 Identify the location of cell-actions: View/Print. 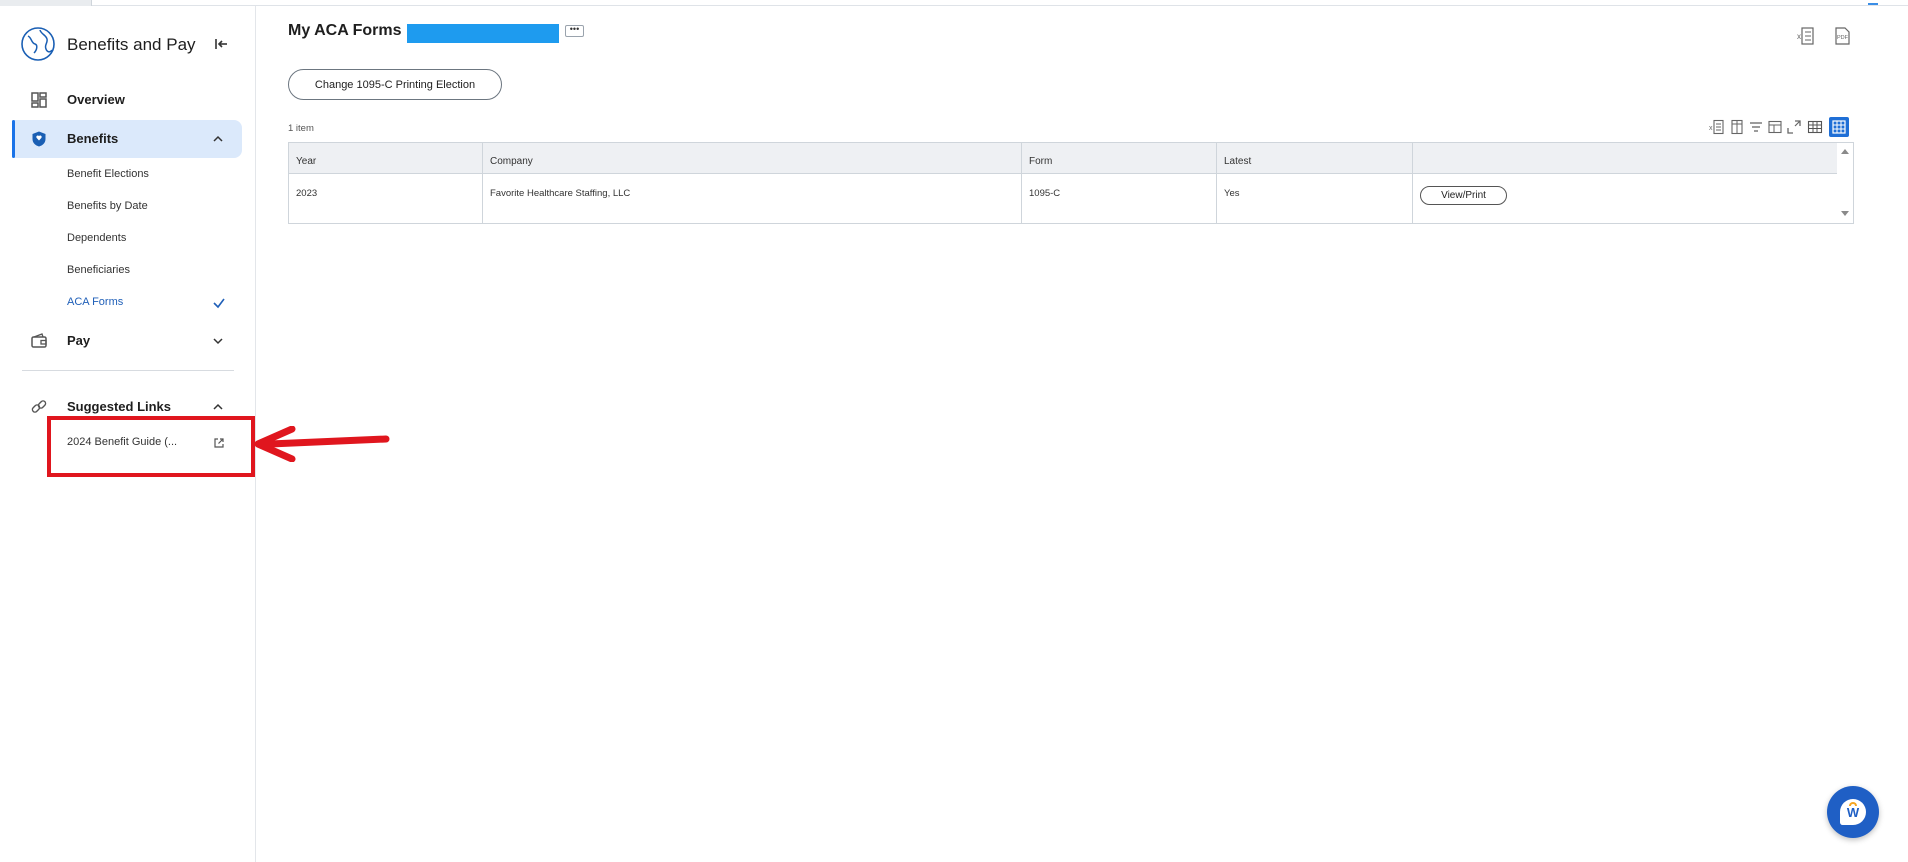
(1625, 198).